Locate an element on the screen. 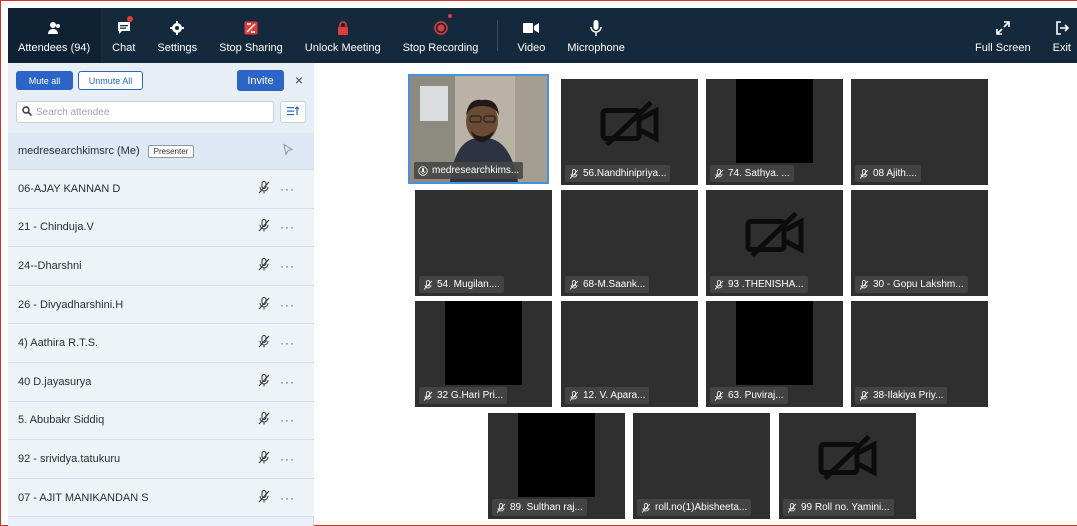 The width and height of the screenshot is (1077, 526). unmute-all-button: Unmute All is located at coordinates (110, 80).